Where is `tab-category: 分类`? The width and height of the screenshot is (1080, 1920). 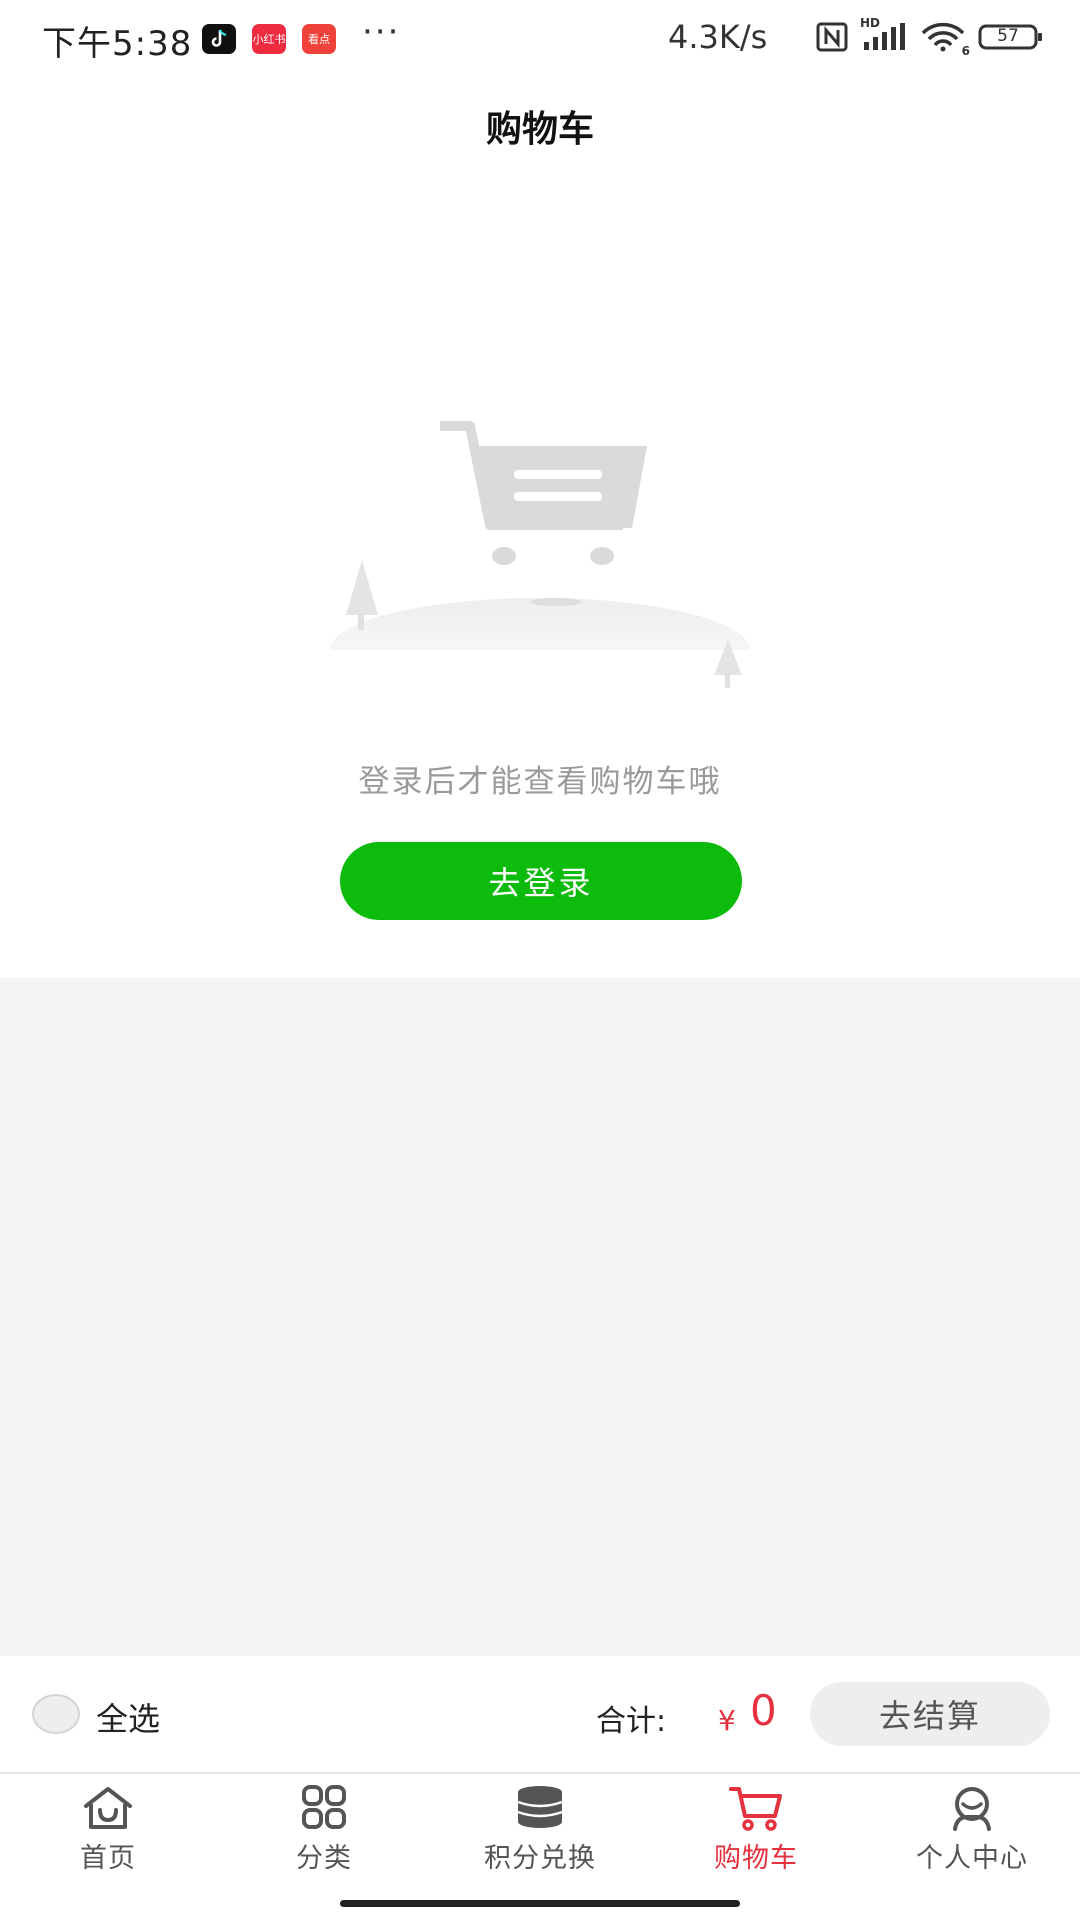 tab-category: 分类 is located at coordinates (324, 1834).